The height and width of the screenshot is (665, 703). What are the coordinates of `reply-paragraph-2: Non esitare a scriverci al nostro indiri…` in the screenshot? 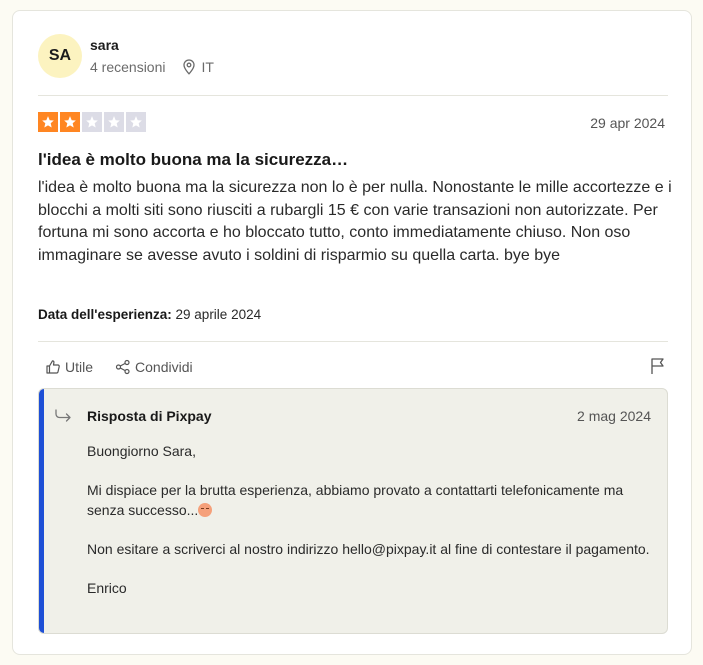 It's located at (368, 548).